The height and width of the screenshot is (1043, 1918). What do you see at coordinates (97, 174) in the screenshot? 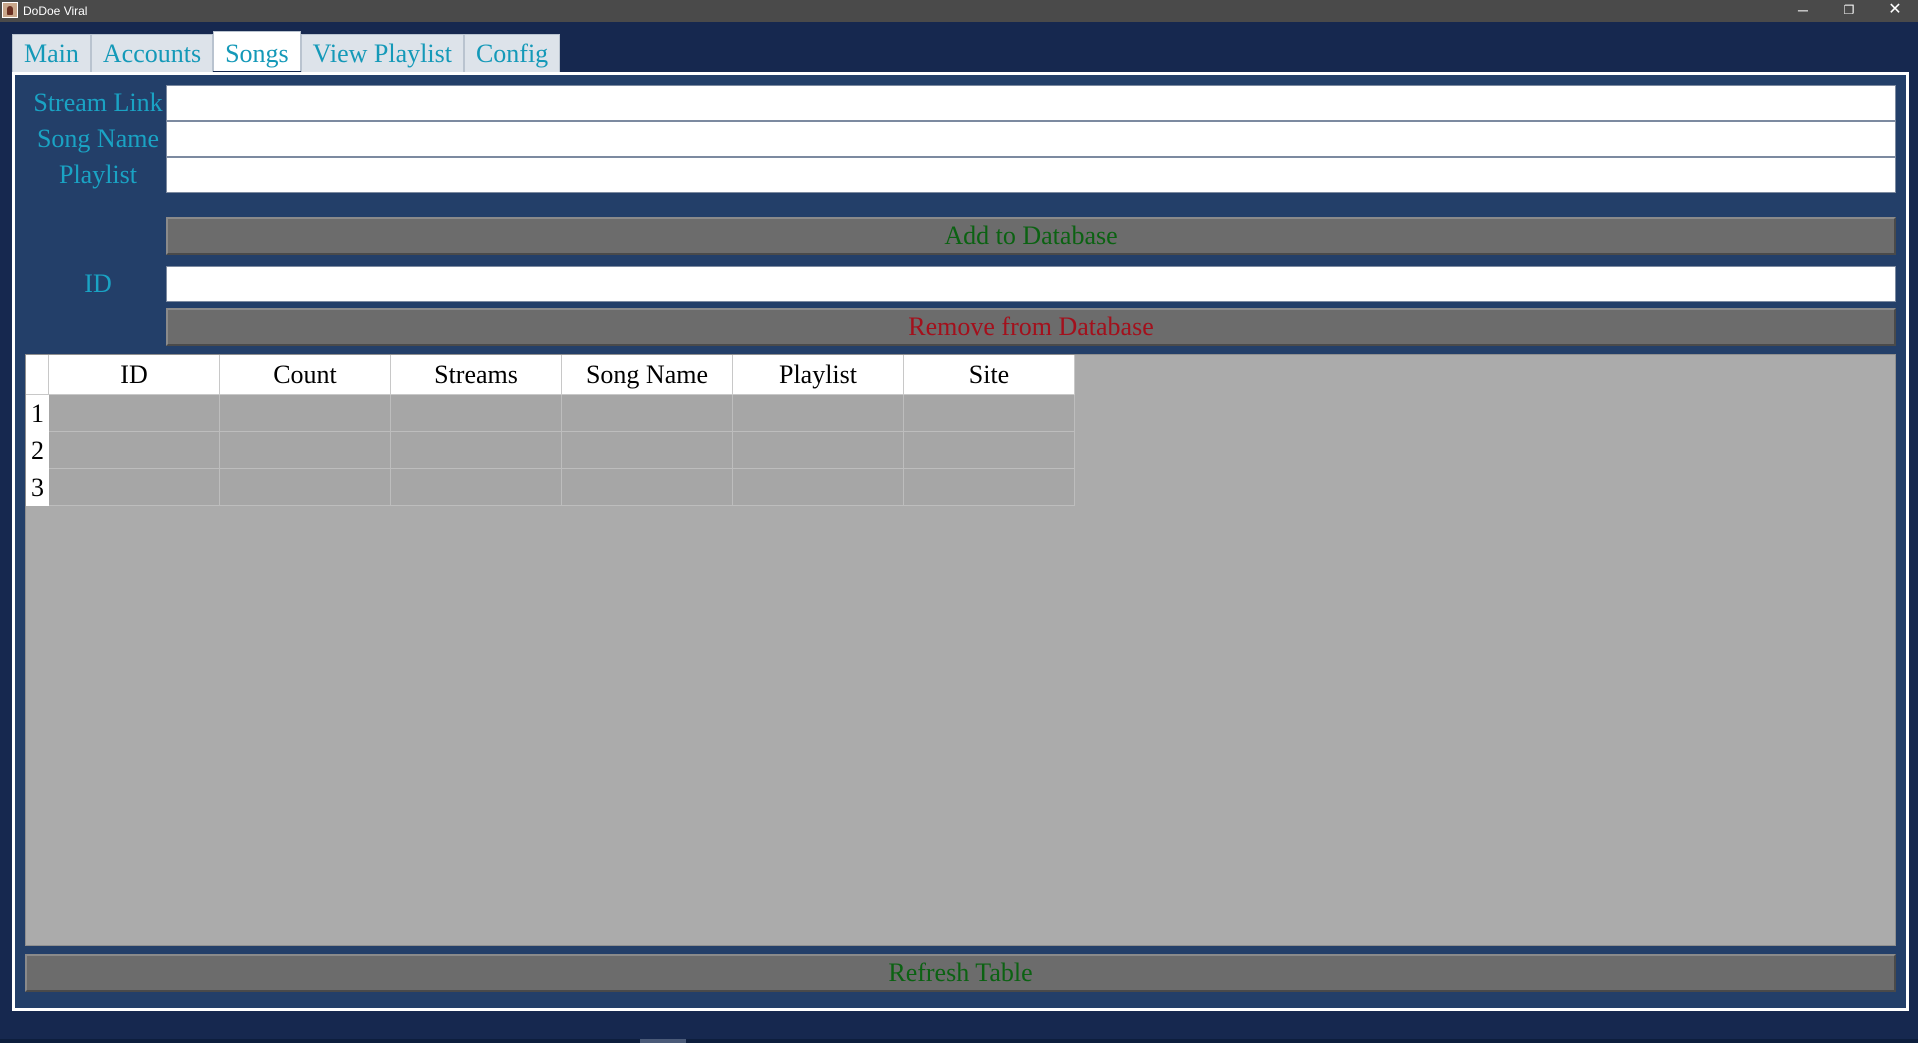
I see `playlist-label: Playlist` at bounding box center [97, 174].